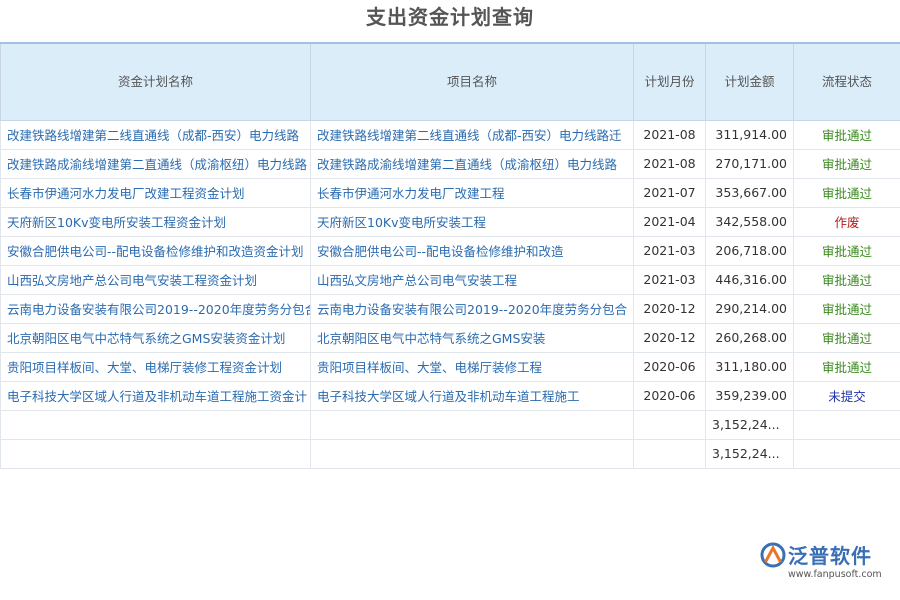 Image resolution: width=900 pixels, height=600 pixels. I want to click on plan-amount-cell: 270,171.00, so click(750, 163).